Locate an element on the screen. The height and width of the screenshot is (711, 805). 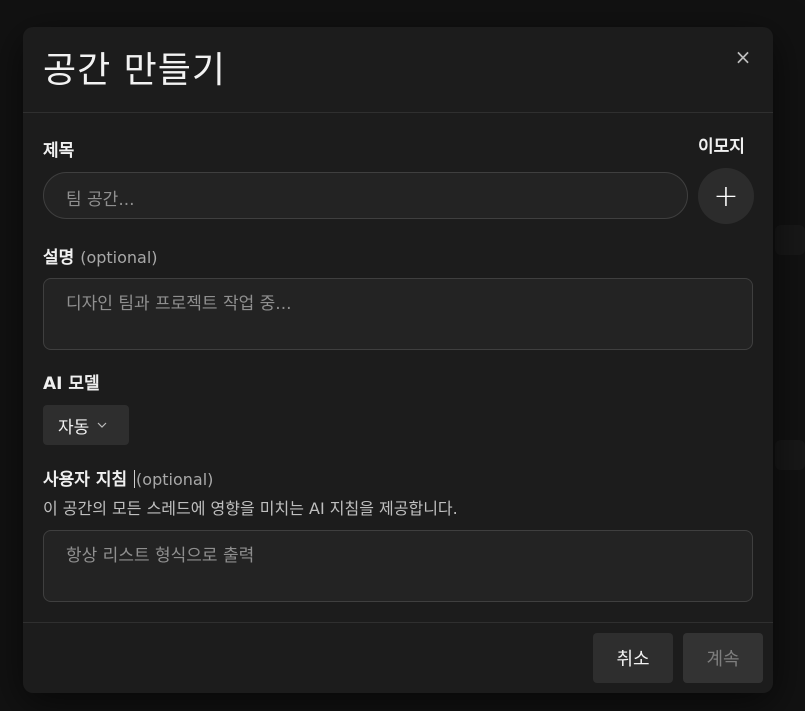
text-cursor is located at coordinates (135, 479).